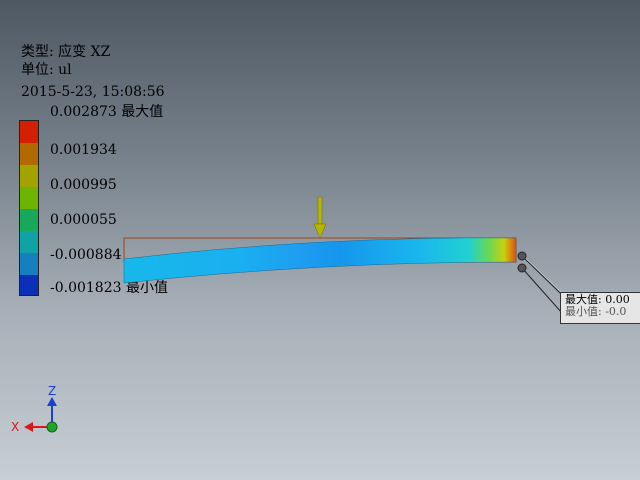  I want to click on origin-icon, so click(52, 427).